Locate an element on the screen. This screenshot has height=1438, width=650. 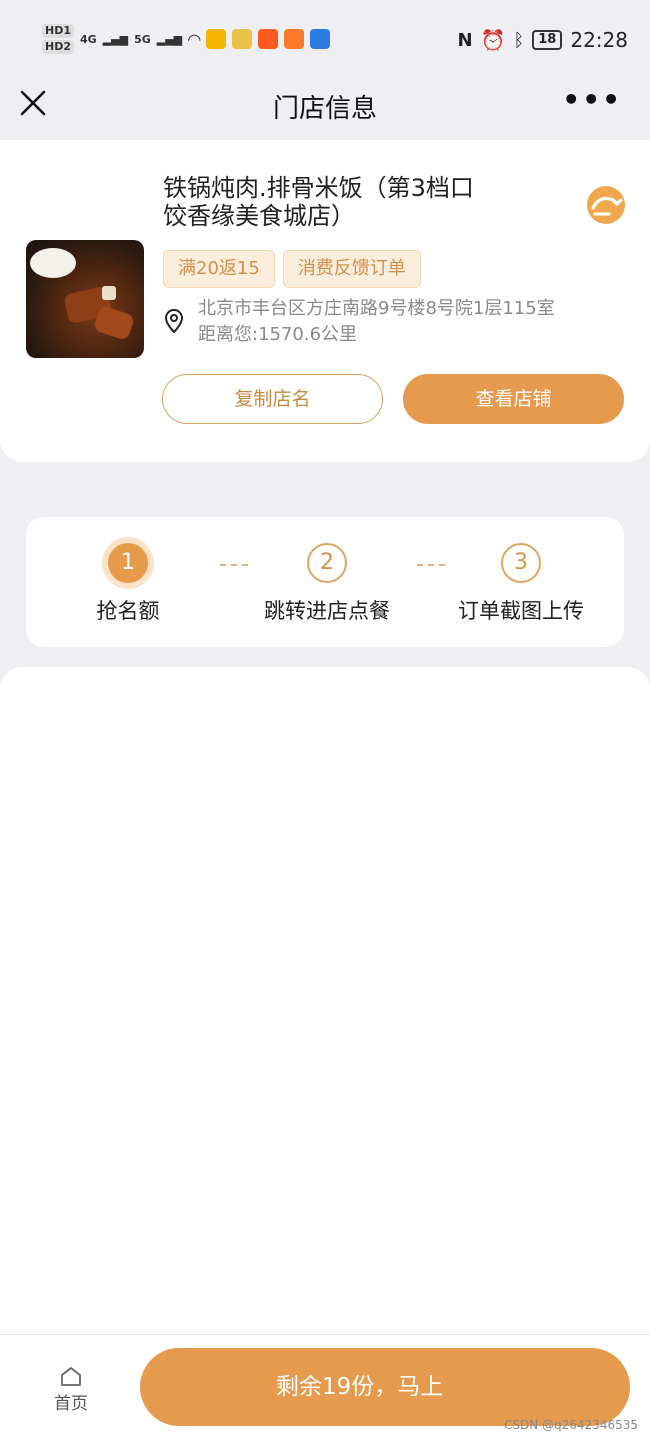
status-left: HD1 HD2 4G ▂▄▆ 5G ▂▄▆ ◠ is located at coordinates (186, 39).